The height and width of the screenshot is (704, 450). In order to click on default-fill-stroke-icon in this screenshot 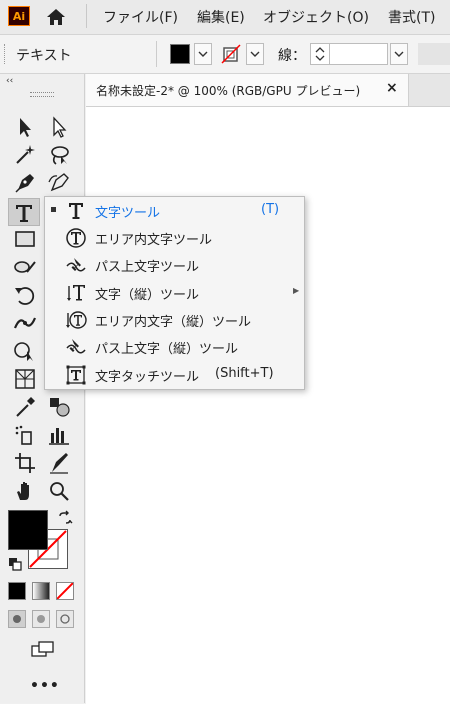, I will do `click(15, 563)`.